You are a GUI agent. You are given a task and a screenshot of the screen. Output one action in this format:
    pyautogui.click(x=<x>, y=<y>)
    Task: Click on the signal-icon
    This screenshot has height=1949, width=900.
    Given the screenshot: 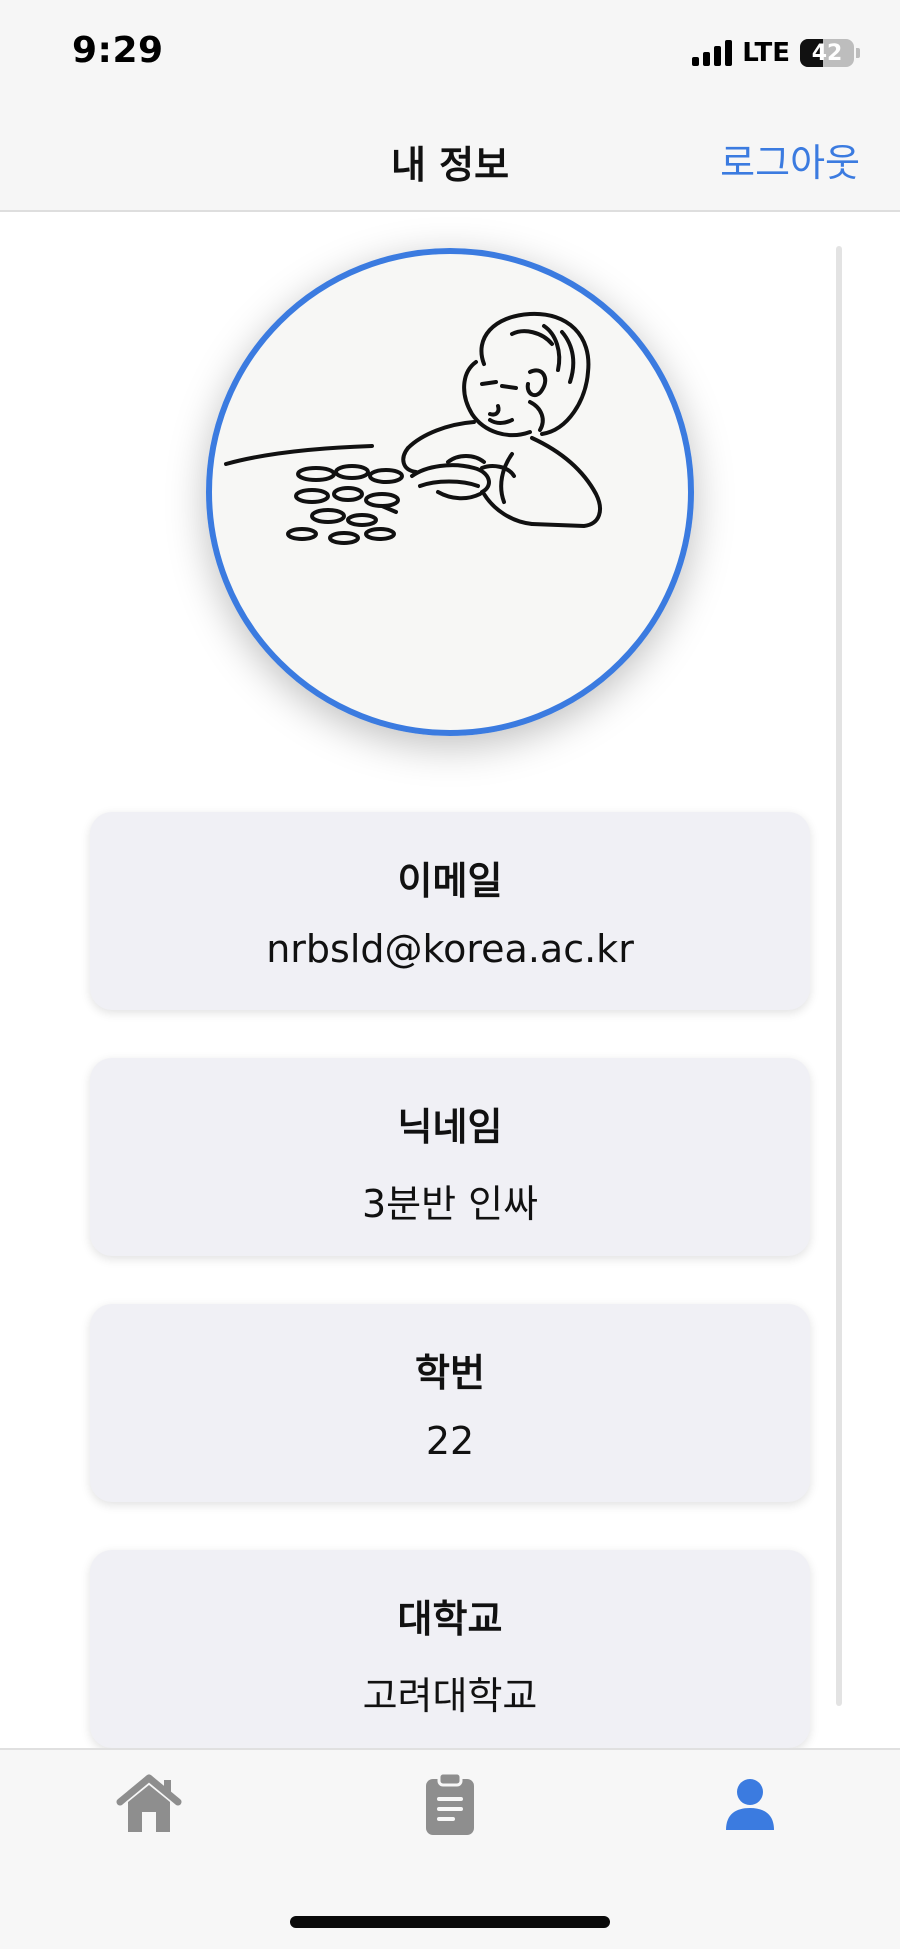 What is the action you would take?
    pyautogui.click(x=712, y=53)
    